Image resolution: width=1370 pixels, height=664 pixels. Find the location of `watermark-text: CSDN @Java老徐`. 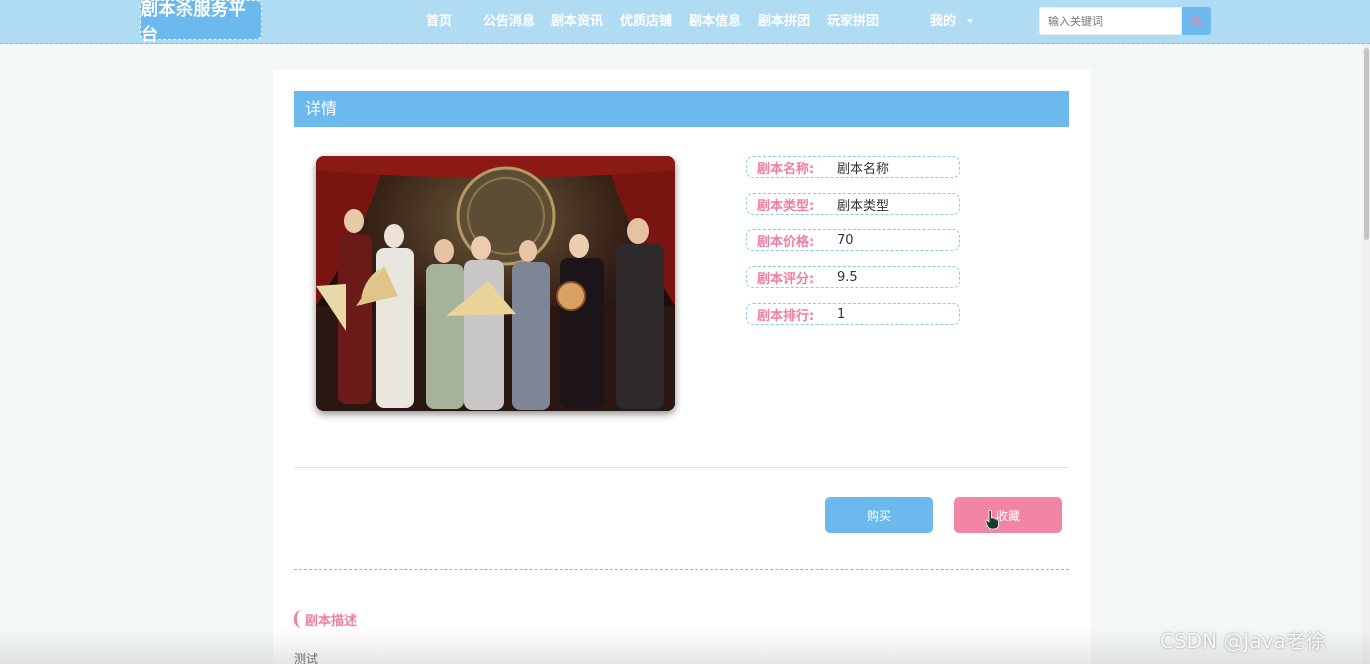

watermark-text: CSDN @Java老徐 is located at coordinates (1243, 641).